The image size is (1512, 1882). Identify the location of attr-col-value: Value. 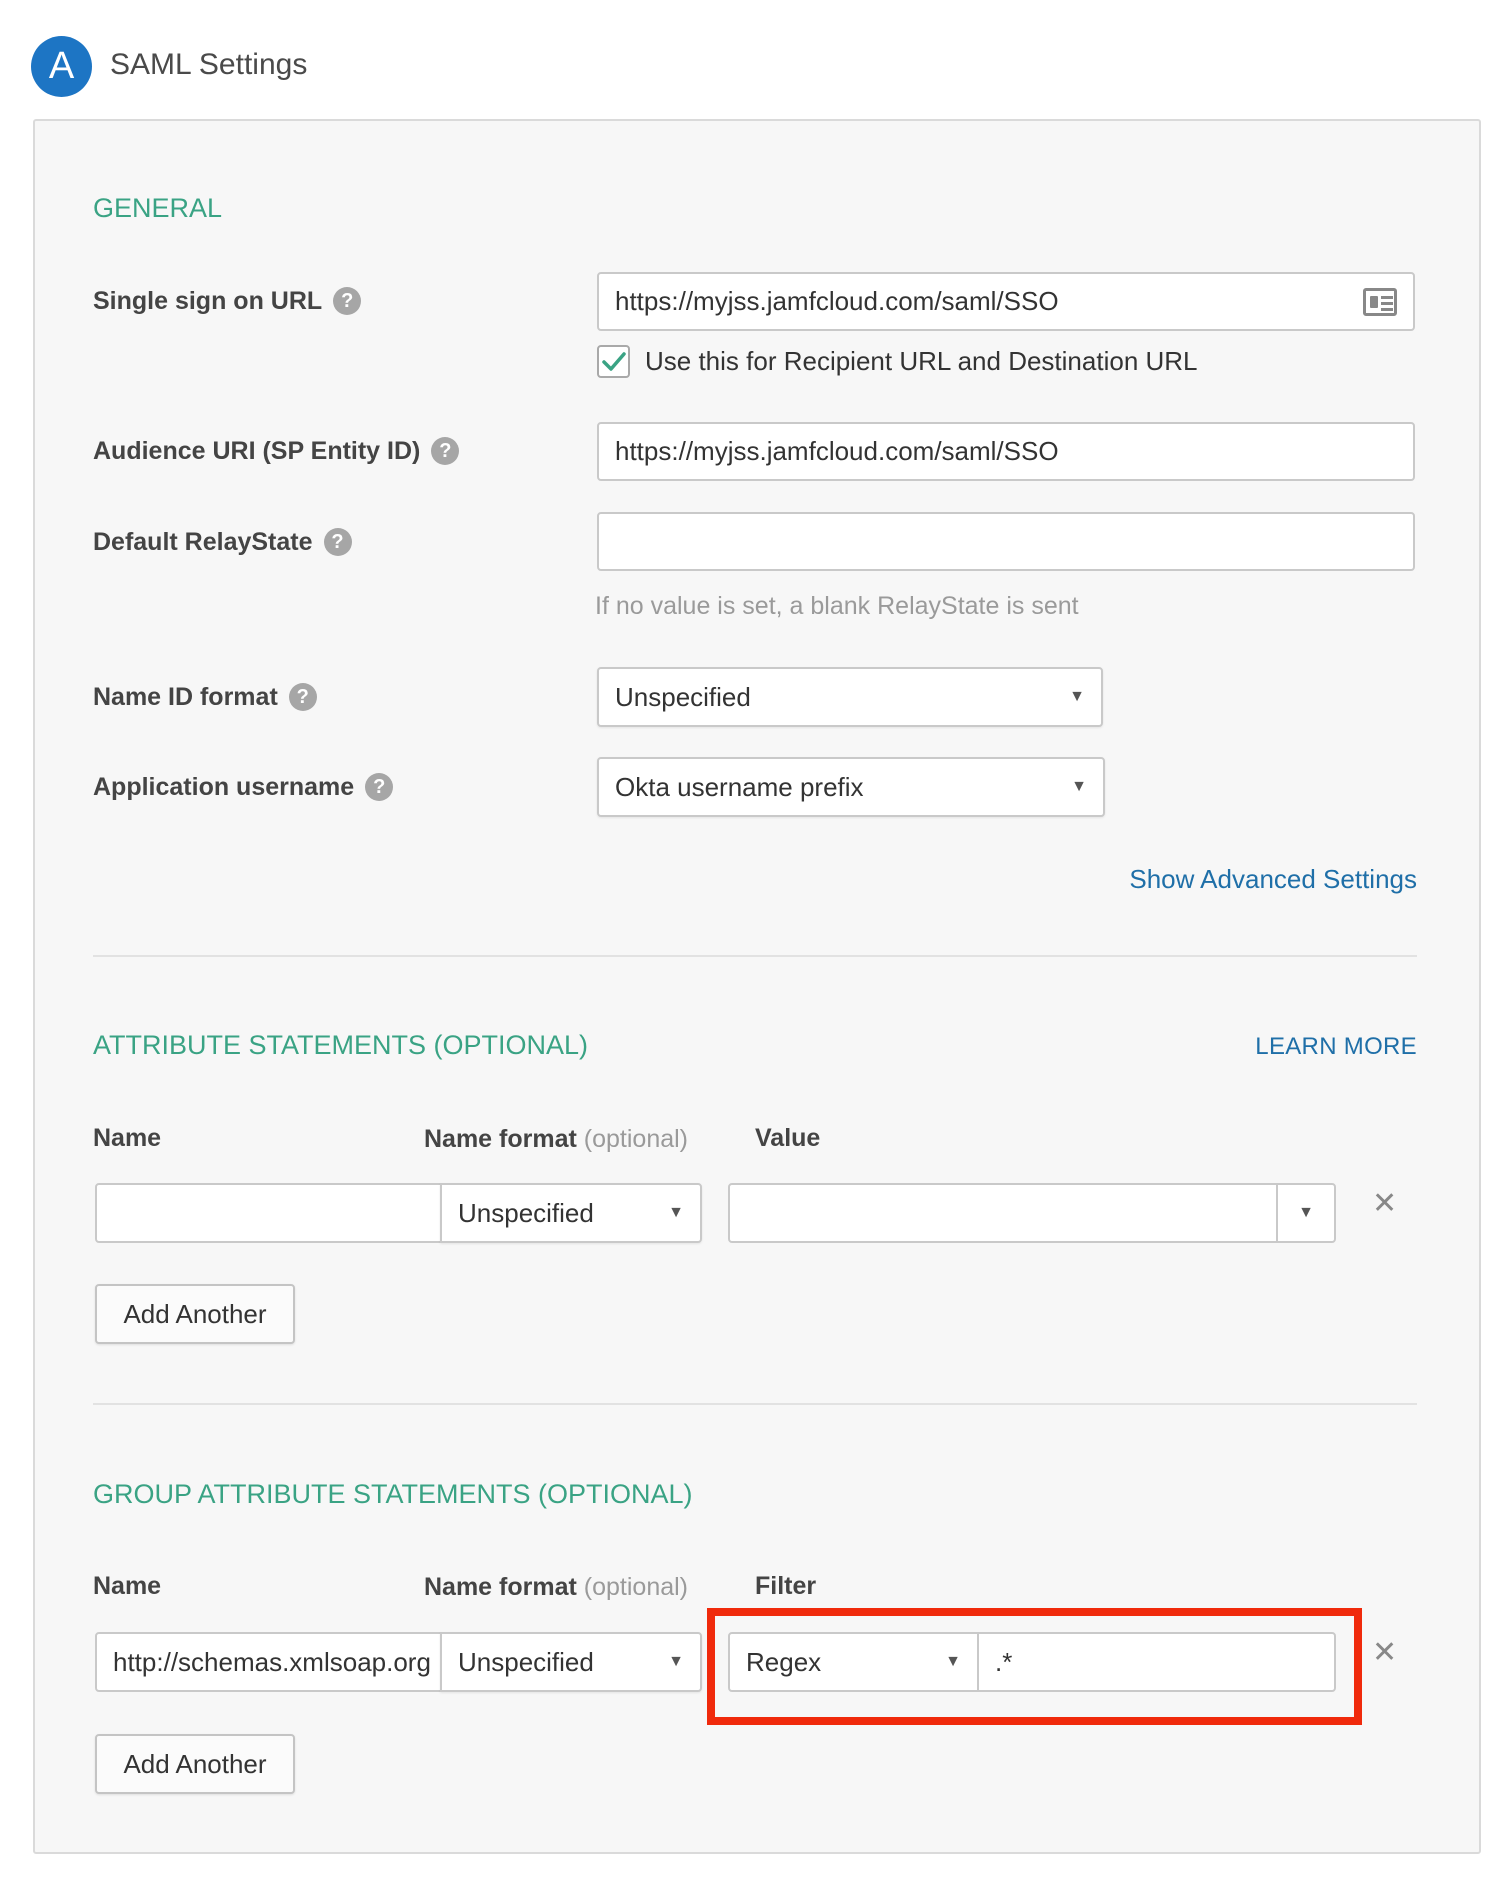
(788, 1138).